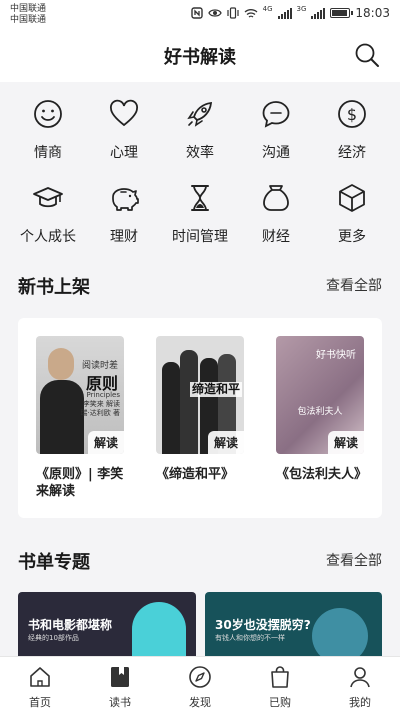 This screenshot has width=400, height=711. I want to click on book-cover: 缔造和平 解读, so click(200, 395).